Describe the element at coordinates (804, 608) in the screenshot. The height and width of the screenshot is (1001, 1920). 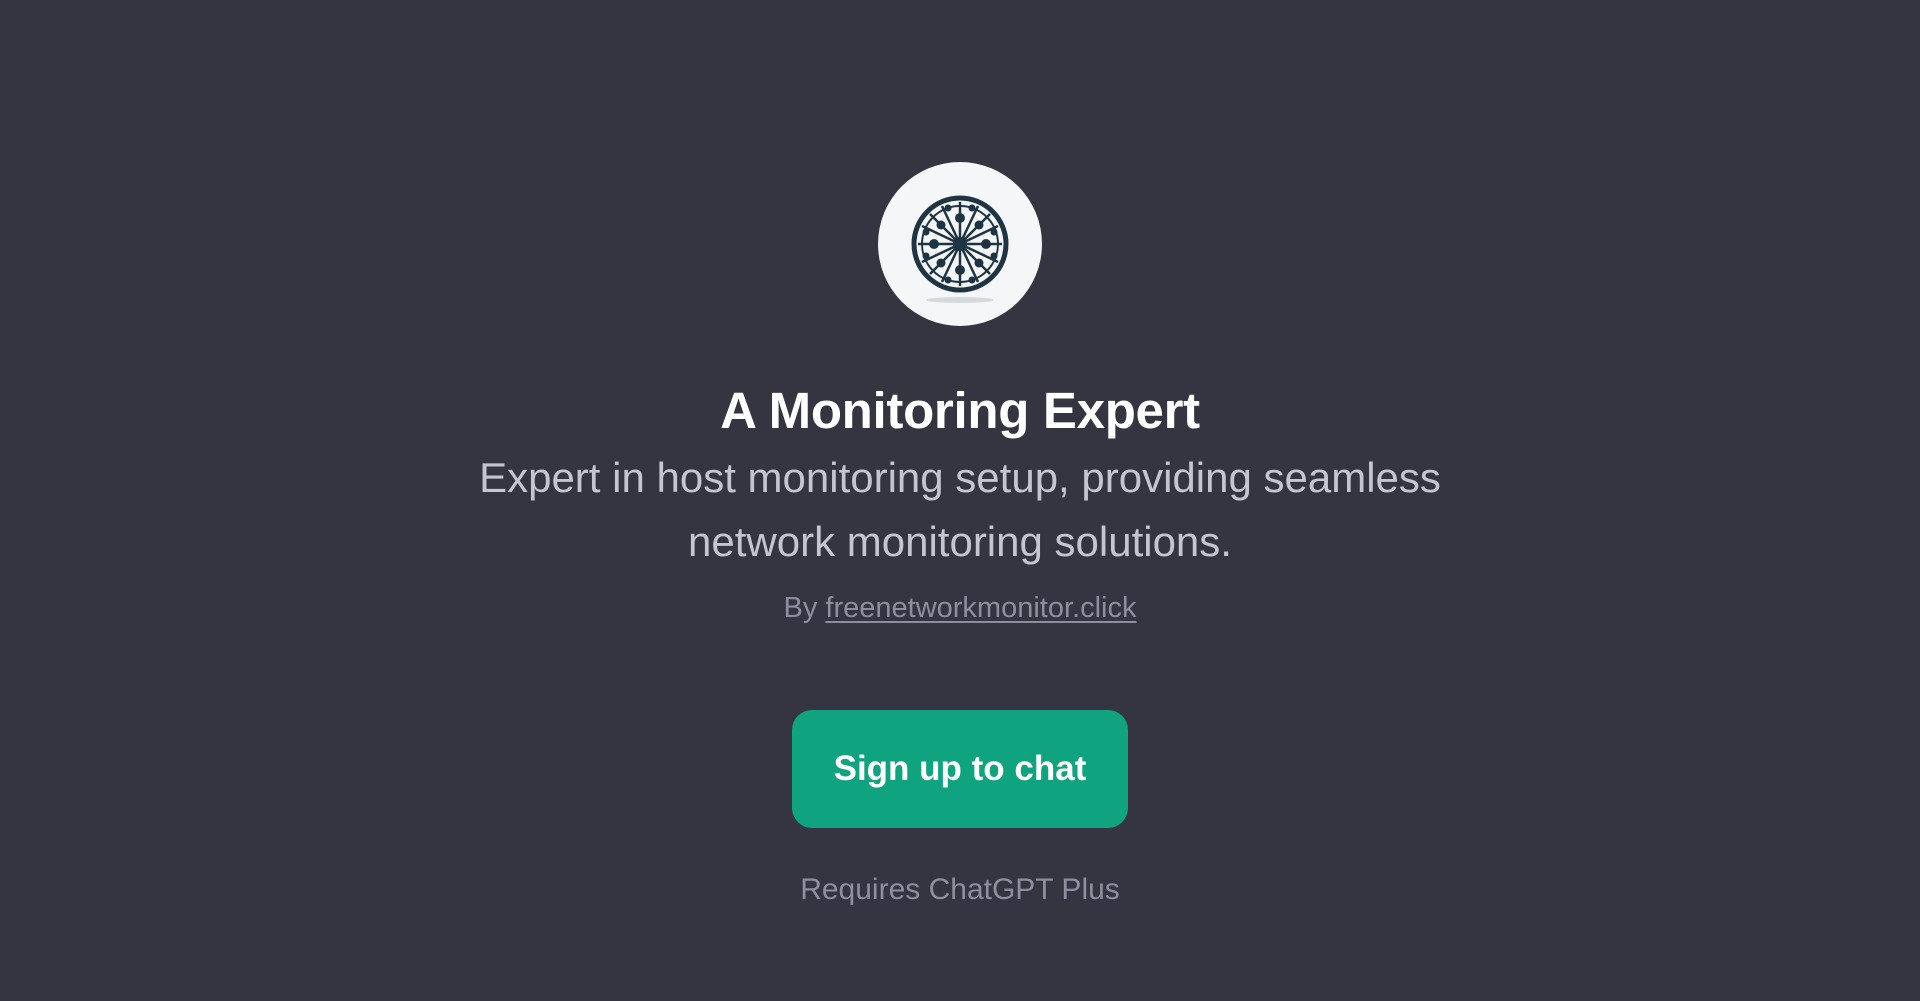
I see `byline-prefix: By` at that location.